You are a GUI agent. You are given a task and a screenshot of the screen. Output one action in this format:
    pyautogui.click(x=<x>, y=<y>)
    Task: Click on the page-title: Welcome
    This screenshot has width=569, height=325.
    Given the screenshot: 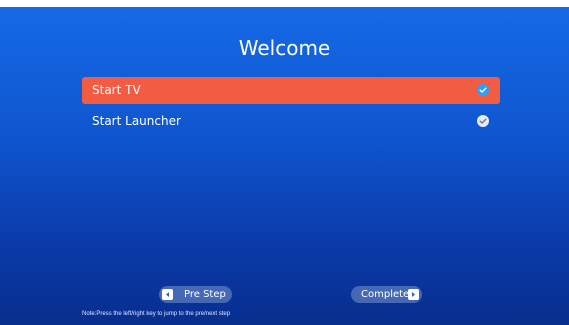 What is the action you would take?
    pyautogui.click(x=284, y=48)
    